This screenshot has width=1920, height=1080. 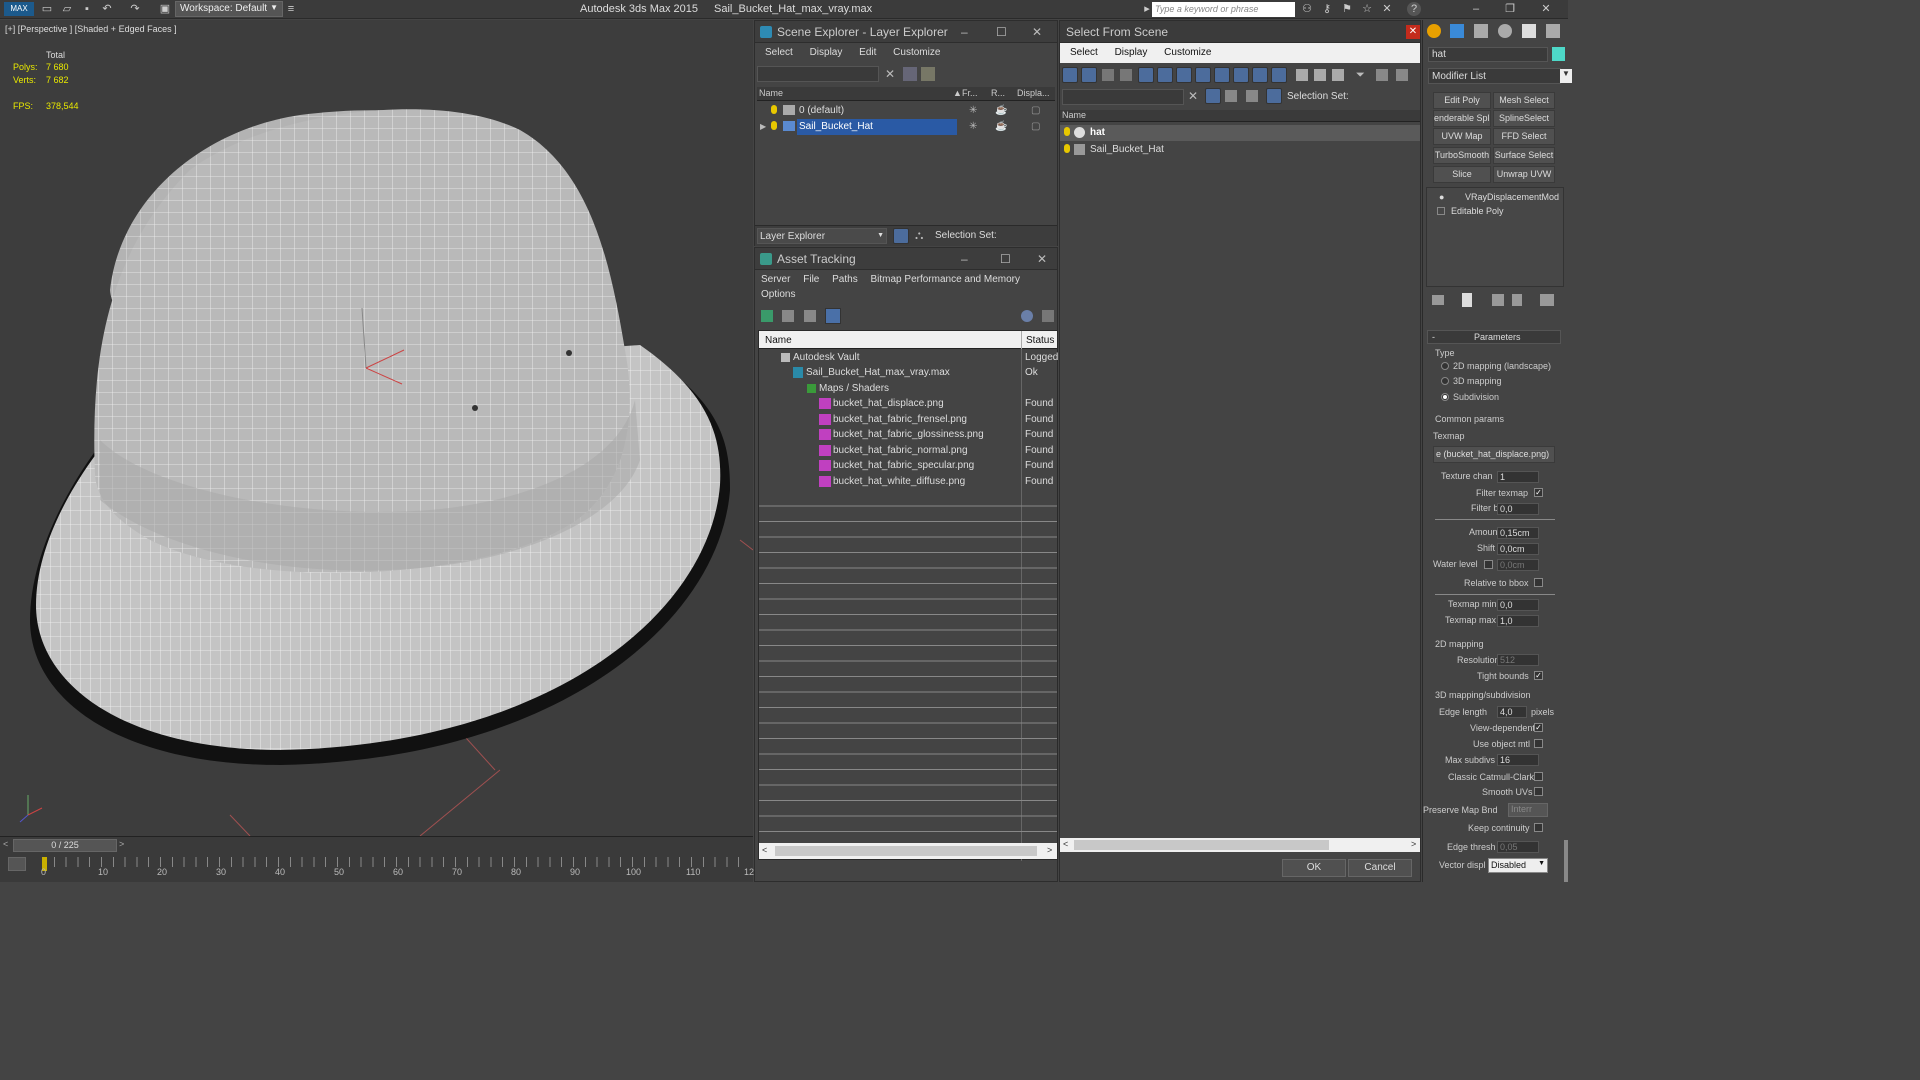 I want to click on object-color-swatch, so click(x=1558, y=54).